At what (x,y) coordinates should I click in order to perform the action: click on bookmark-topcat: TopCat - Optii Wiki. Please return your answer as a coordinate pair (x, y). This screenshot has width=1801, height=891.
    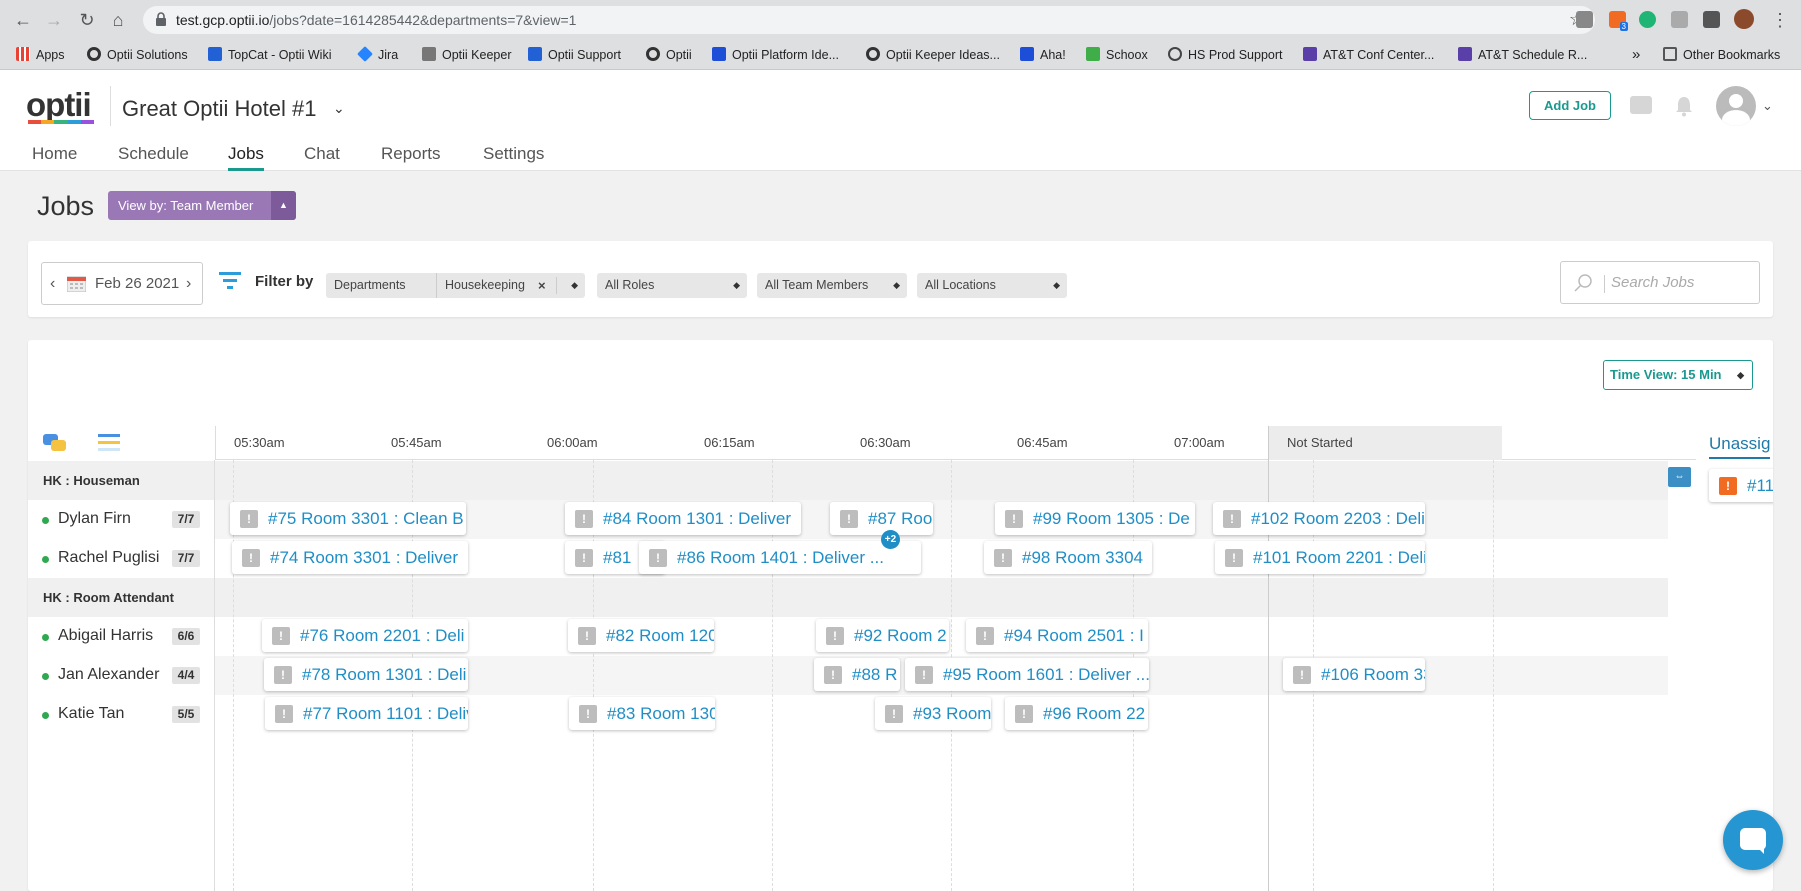
    Looking at the image, I should click on (270, 55).